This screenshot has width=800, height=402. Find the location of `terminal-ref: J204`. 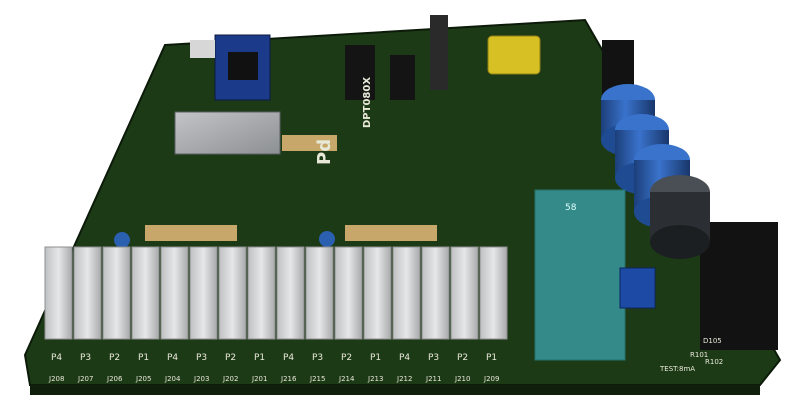

terminal-ref: J204 is located at coordinates (172, 379).